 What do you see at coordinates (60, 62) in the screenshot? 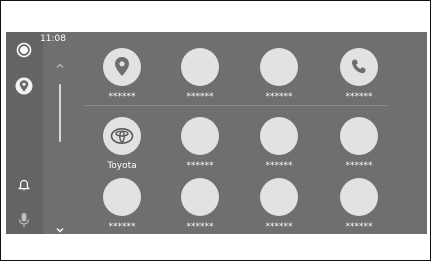
I see `scroll-up-button` at bounding box center [60, 62].